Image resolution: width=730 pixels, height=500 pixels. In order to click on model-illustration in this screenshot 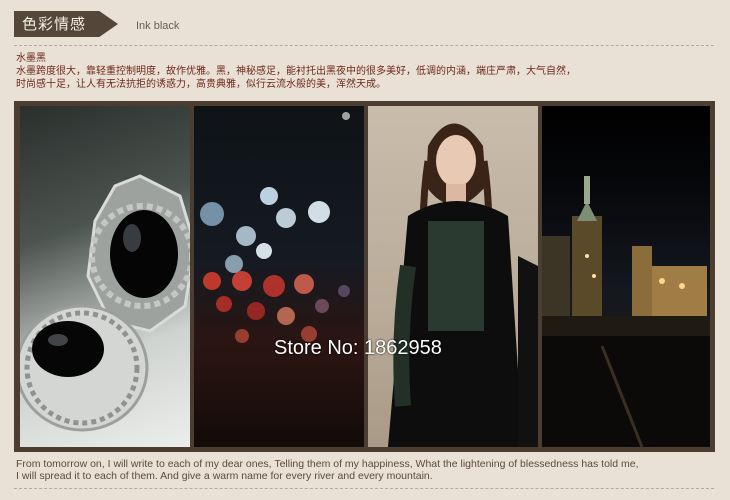, I will do `click(463, 285)`.